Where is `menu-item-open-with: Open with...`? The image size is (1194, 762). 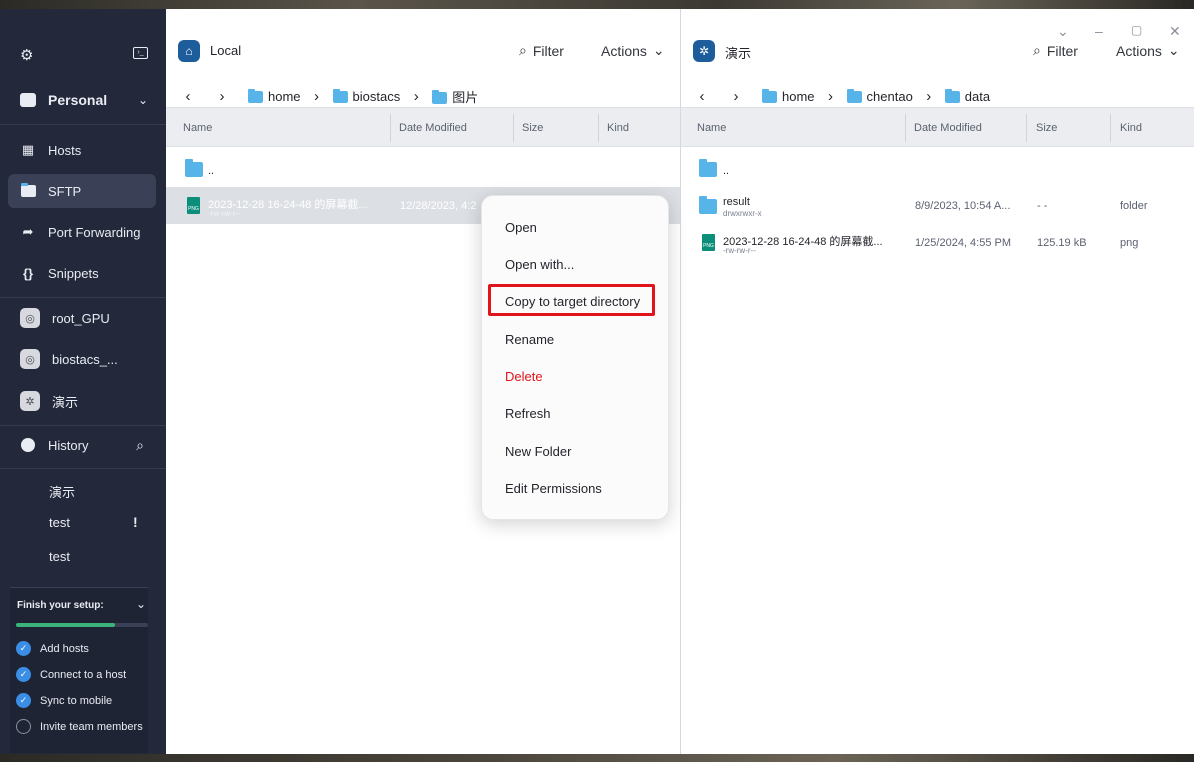 menu-item-open-with: Open with... is located at coordinates (539, 264).